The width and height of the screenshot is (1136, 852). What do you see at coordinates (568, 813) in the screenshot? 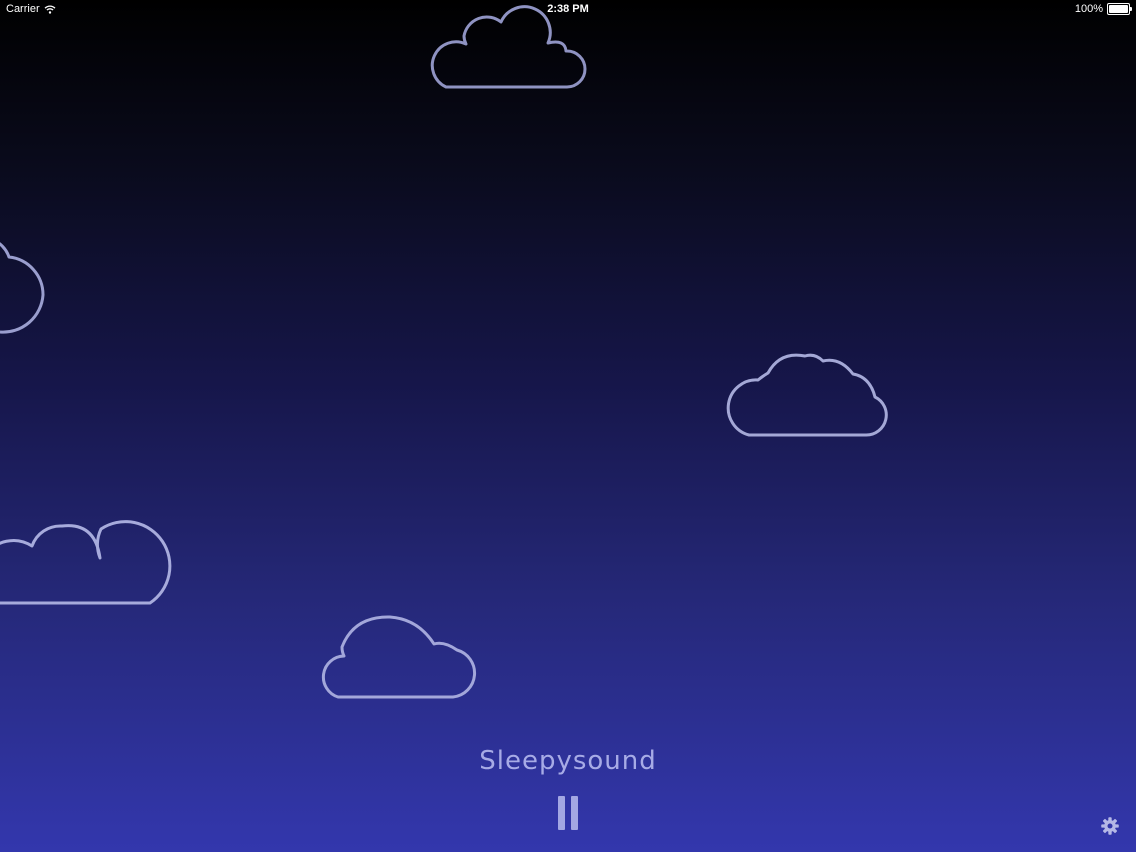
I see `pause-button` at bounding box center [568, 813].